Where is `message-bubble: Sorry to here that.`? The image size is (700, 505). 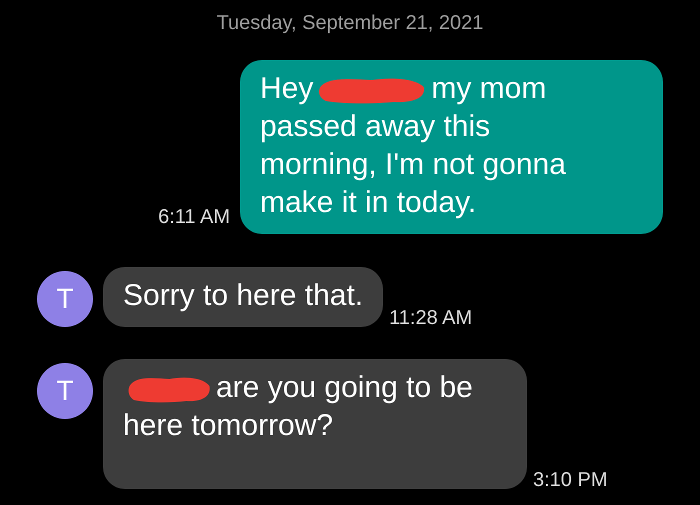 message-bubble: Sorry to here that. is located at coordinates (243, 297).